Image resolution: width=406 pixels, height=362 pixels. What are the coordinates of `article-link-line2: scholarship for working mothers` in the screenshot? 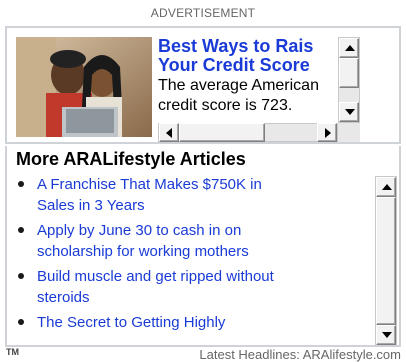 It's located at (143, 251).